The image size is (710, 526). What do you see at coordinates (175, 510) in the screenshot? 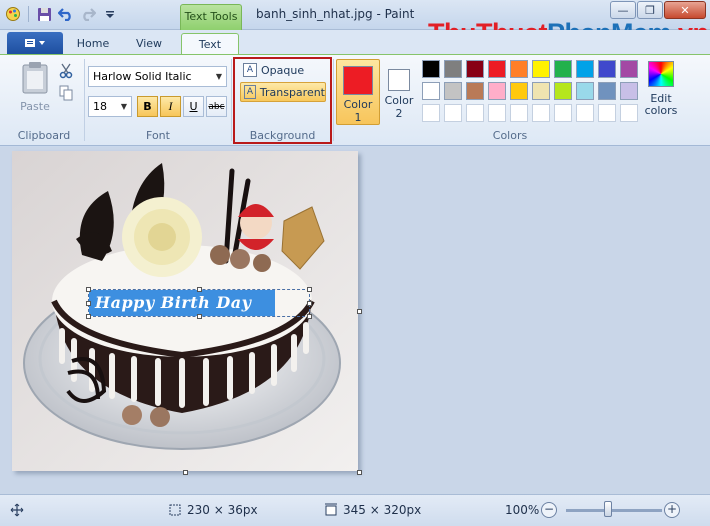
I see `selection-size-icon` at bounding box center [175, 510].